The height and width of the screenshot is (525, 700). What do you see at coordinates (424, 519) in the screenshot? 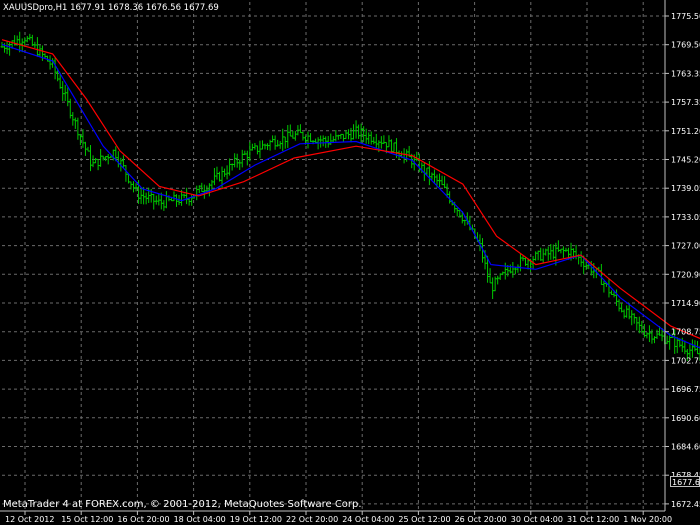
I see `x-tick-label: 25 Oct 12:00` at bounding box center [424, 519].